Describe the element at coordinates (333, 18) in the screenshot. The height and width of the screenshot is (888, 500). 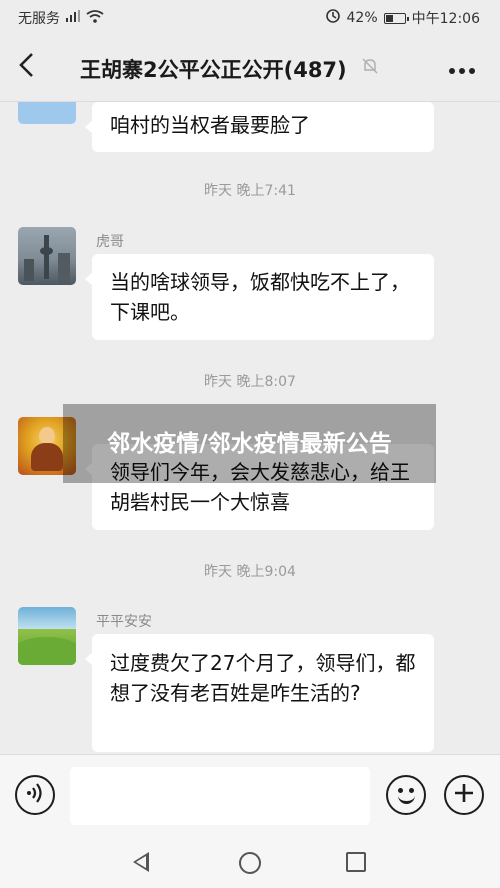
I see `alarm-icon` at that location.